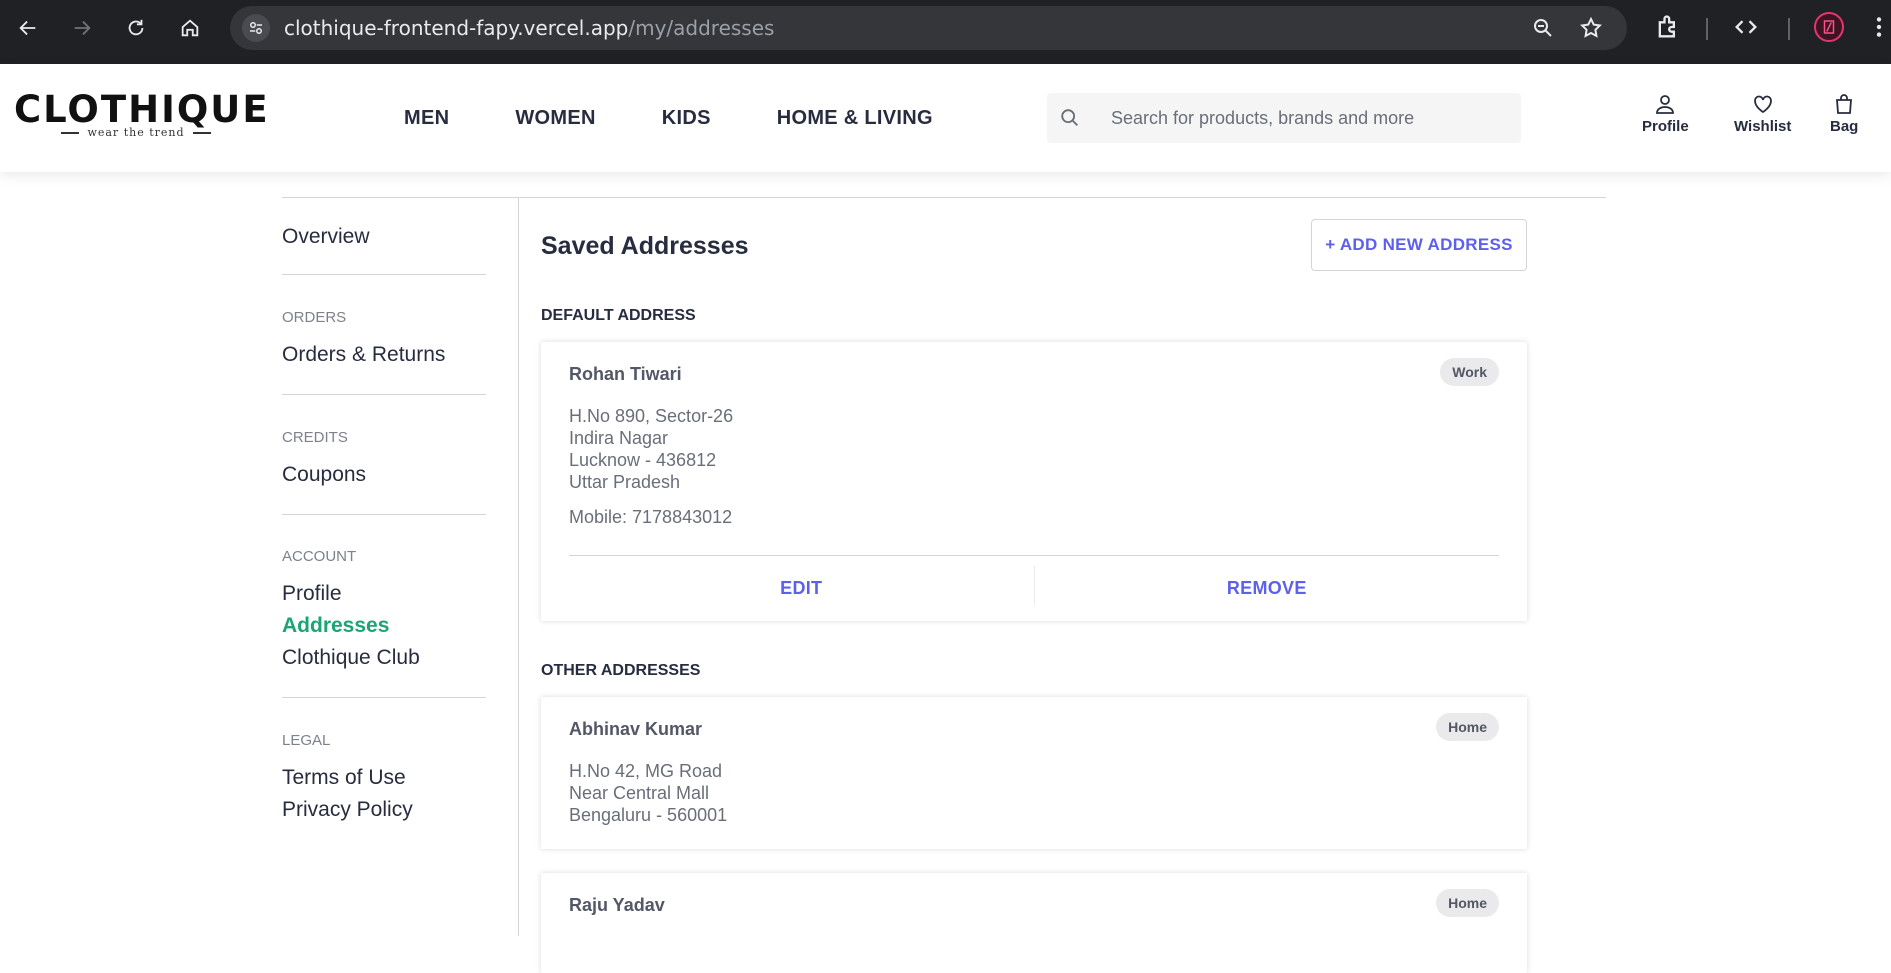  I want to click on address-type-badge: Work, so click(1469, 372).